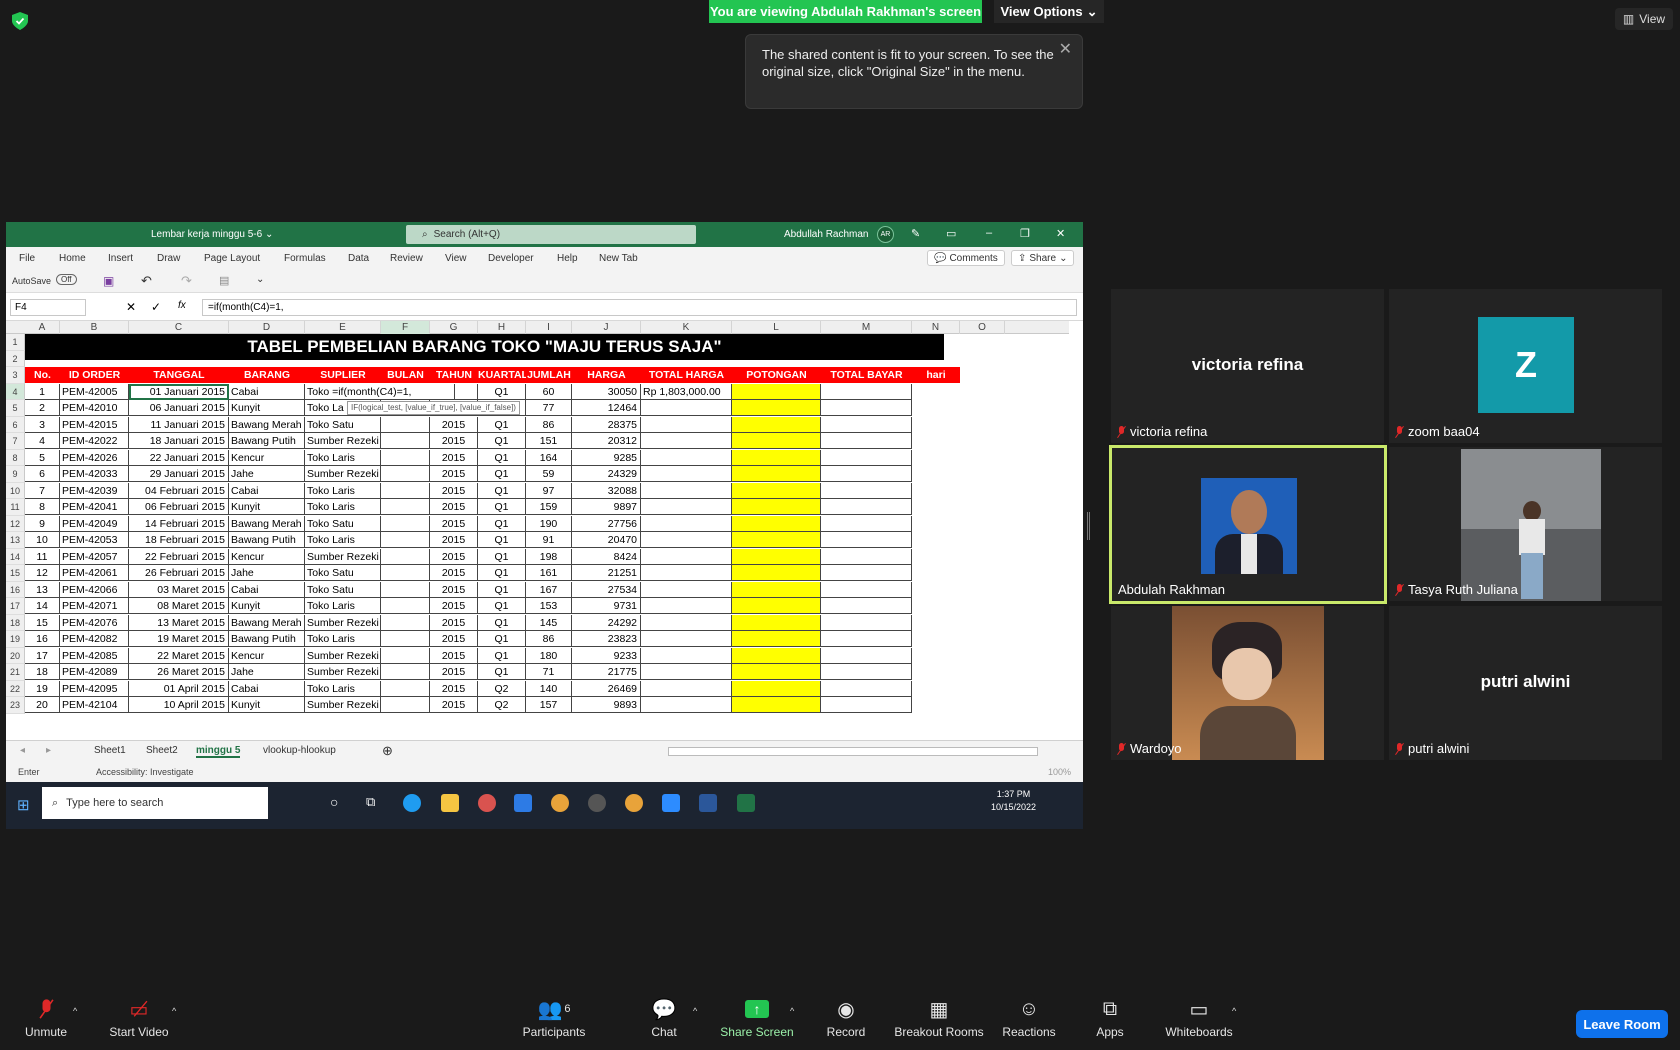 The image size is (1680, 1050). I want to click on table-cell: 164, so click(549, 457).